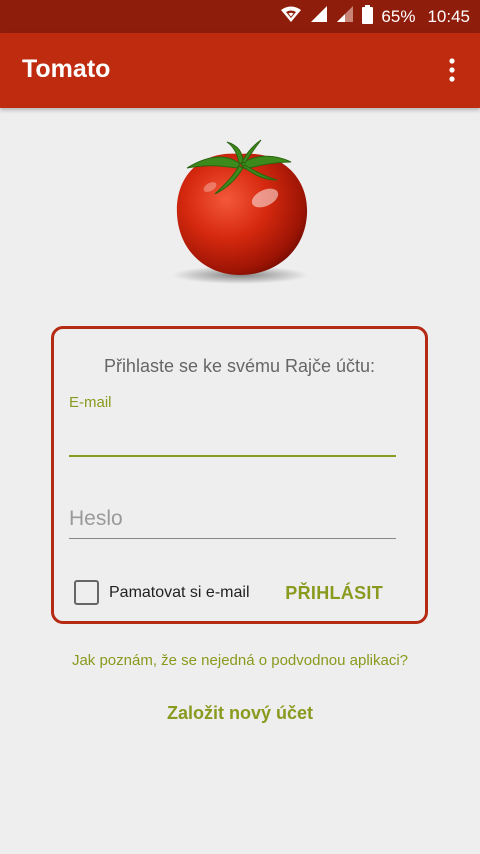 Image resolution: width=480 pixels, height=854 pixels. Describe the element at coordinates (179, 592) in the screenshot. I see `remember-label: Pamatovat si e-mail` at that location.